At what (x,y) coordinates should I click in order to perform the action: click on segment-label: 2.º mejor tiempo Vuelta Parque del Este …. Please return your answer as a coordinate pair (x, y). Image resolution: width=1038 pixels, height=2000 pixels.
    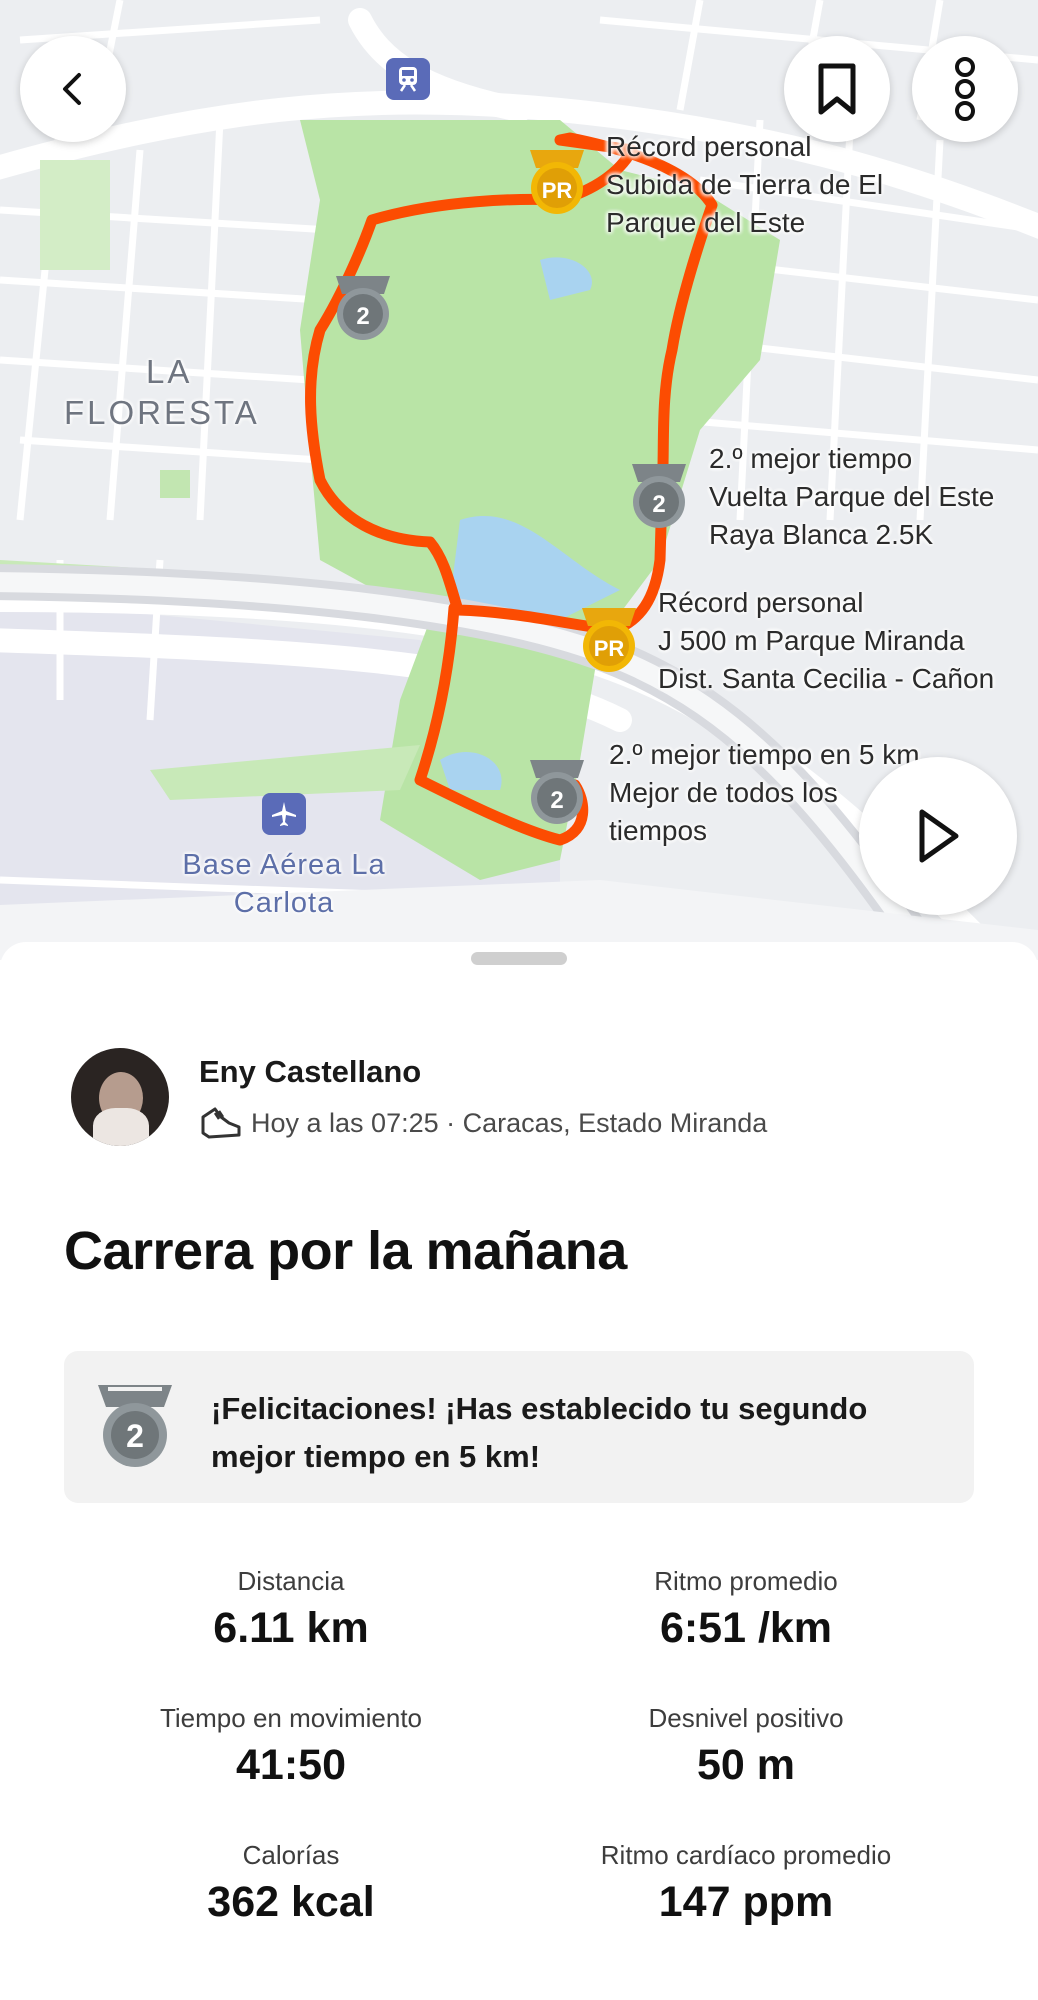
    Looking at the image, I should click on (851, 497).